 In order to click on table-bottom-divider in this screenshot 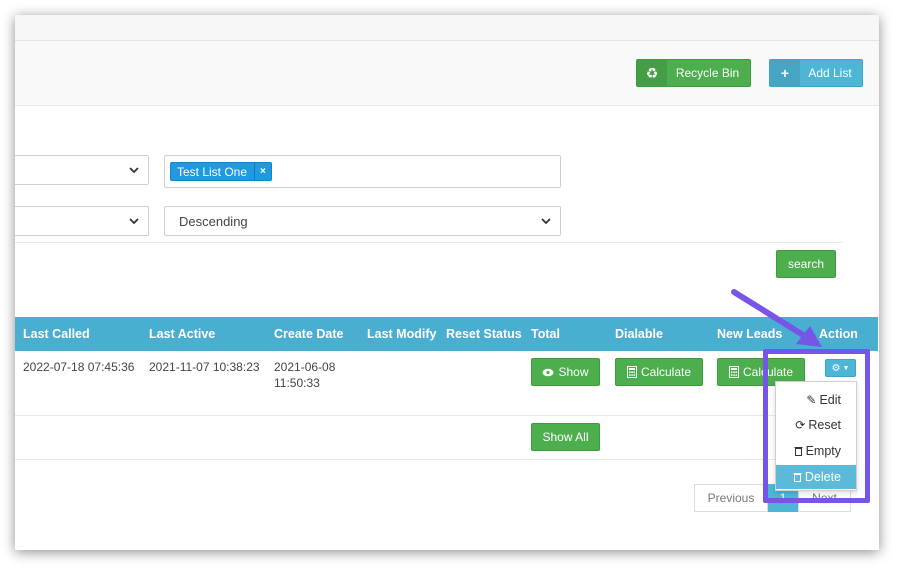, I will do `click(429, 459)`.